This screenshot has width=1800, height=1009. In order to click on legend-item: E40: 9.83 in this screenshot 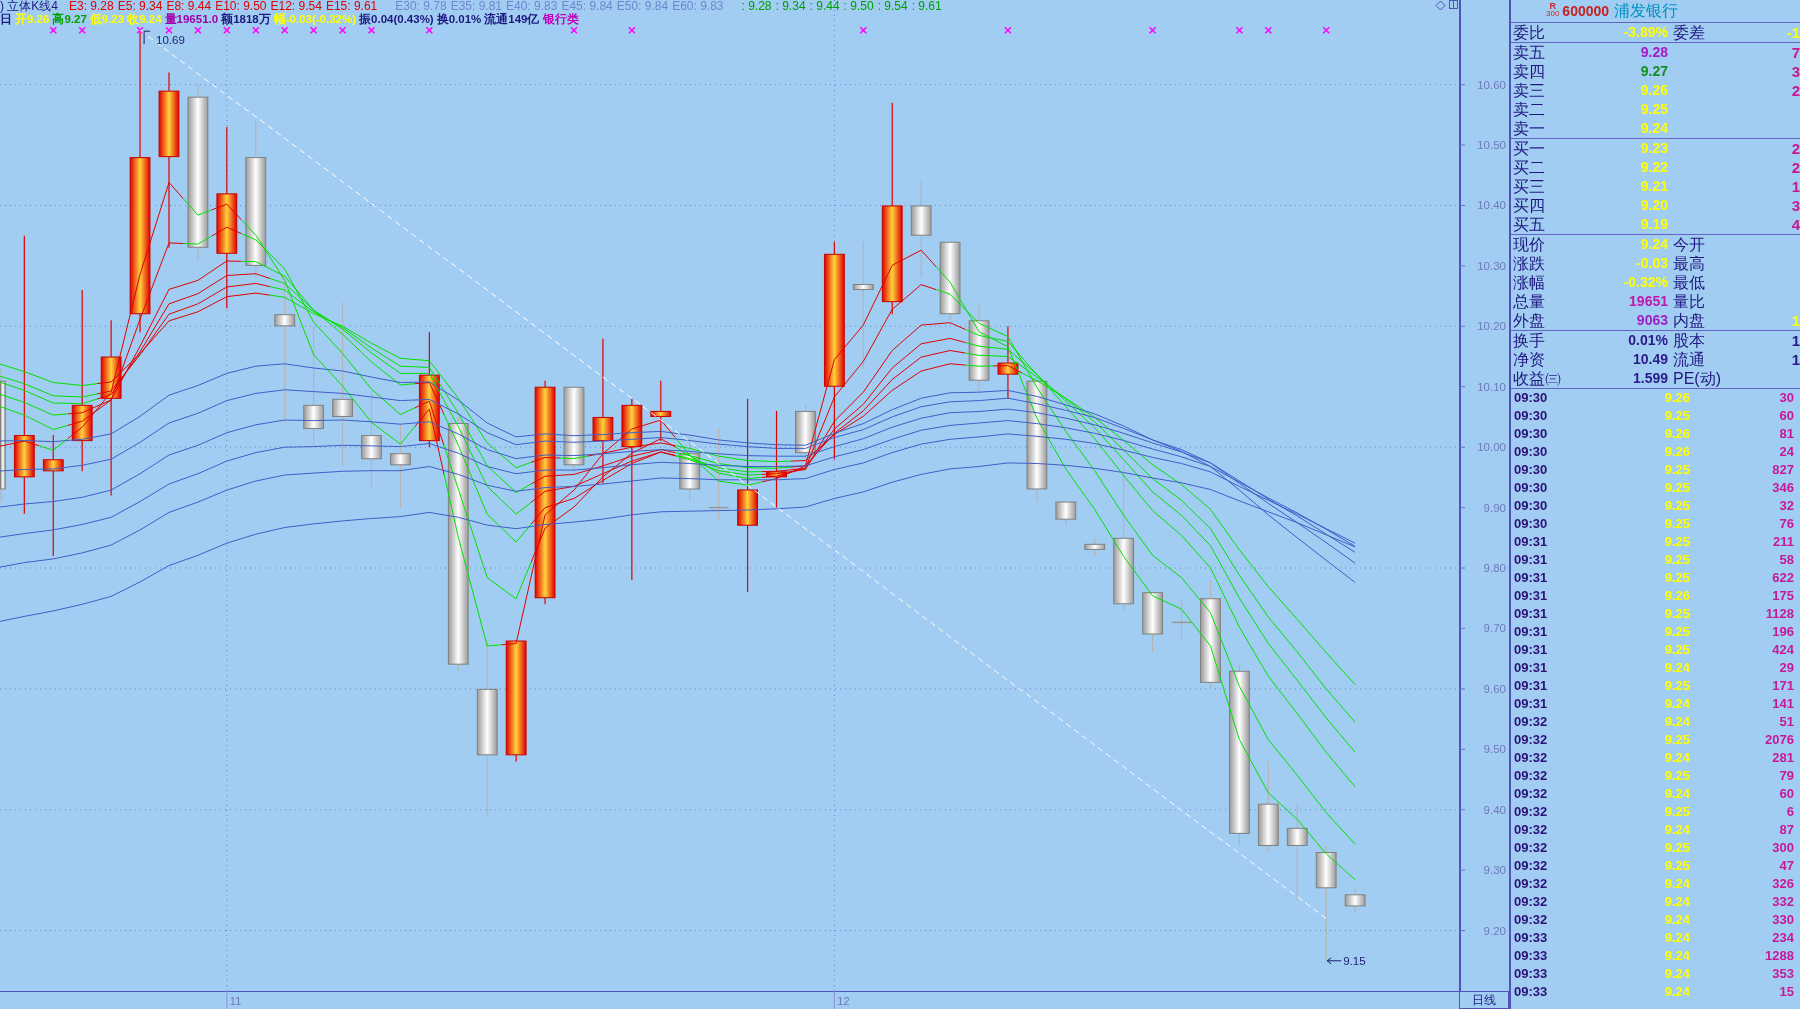, I will do `click(532, 6)`.